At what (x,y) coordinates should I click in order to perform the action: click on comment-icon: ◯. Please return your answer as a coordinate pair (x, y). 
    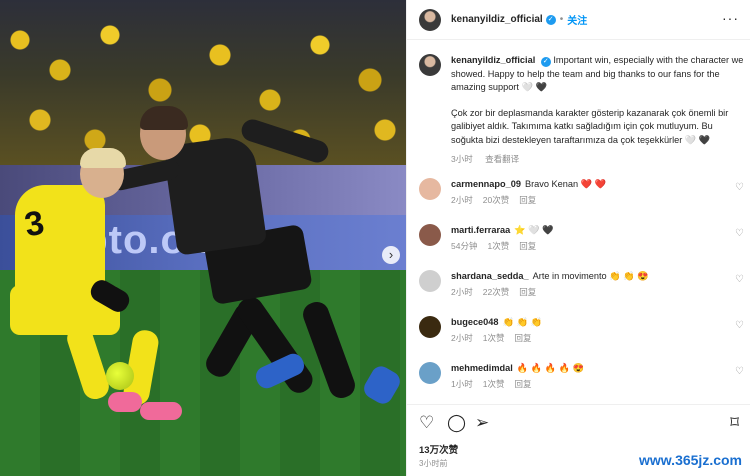
    Looking at the image, I should click on (456, 423).